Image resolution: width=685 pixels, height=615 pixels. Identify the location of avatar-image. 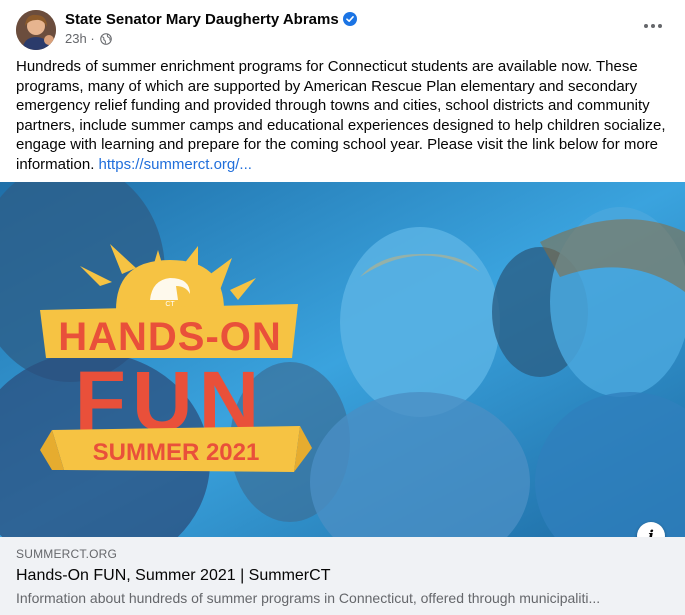
(36, 30).